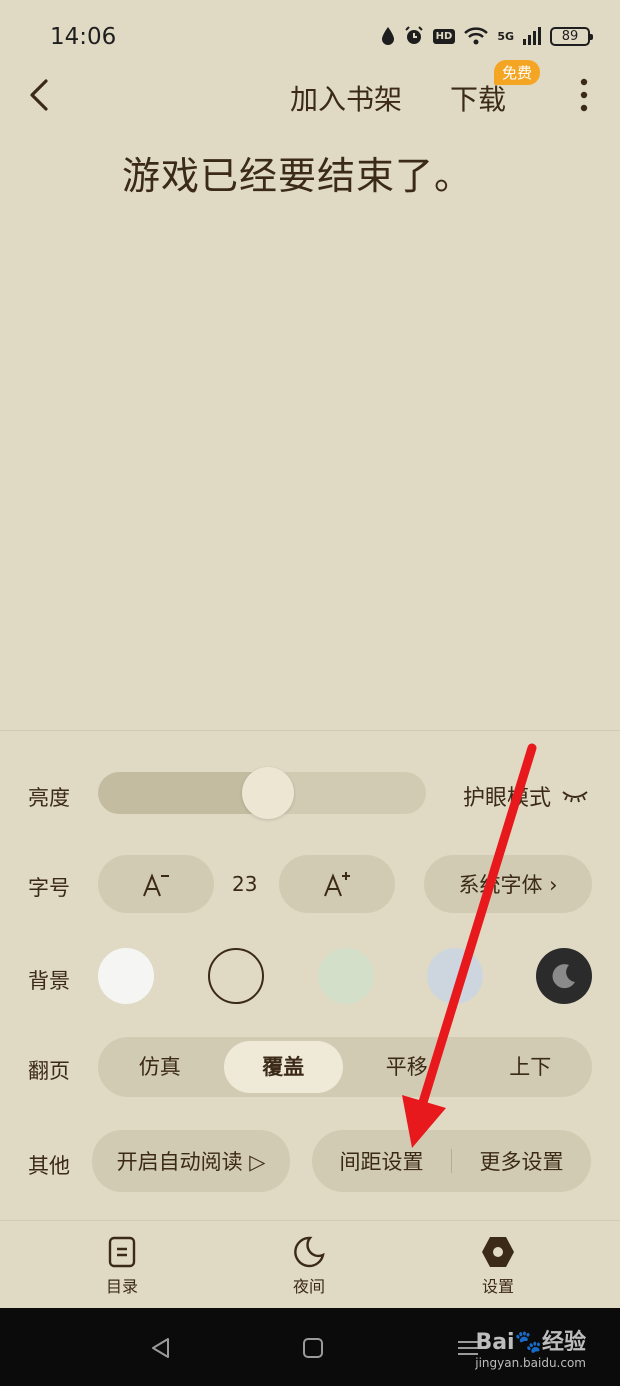 The width and height of the screenshot is (620, 1386). I want to click on brightness-slider-fill, so click(180, 793).